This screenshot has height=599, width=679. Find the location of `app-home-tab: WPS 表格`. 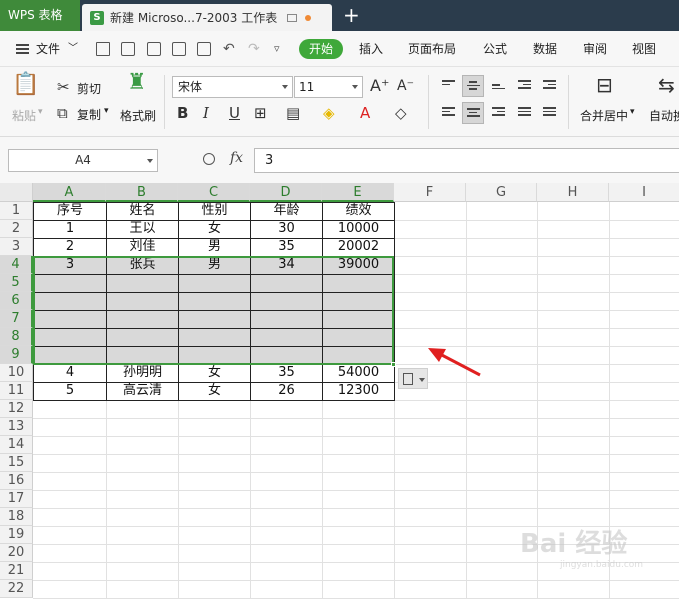

app-home-tab: WPS 表格 is located at coordinates (40, 15).